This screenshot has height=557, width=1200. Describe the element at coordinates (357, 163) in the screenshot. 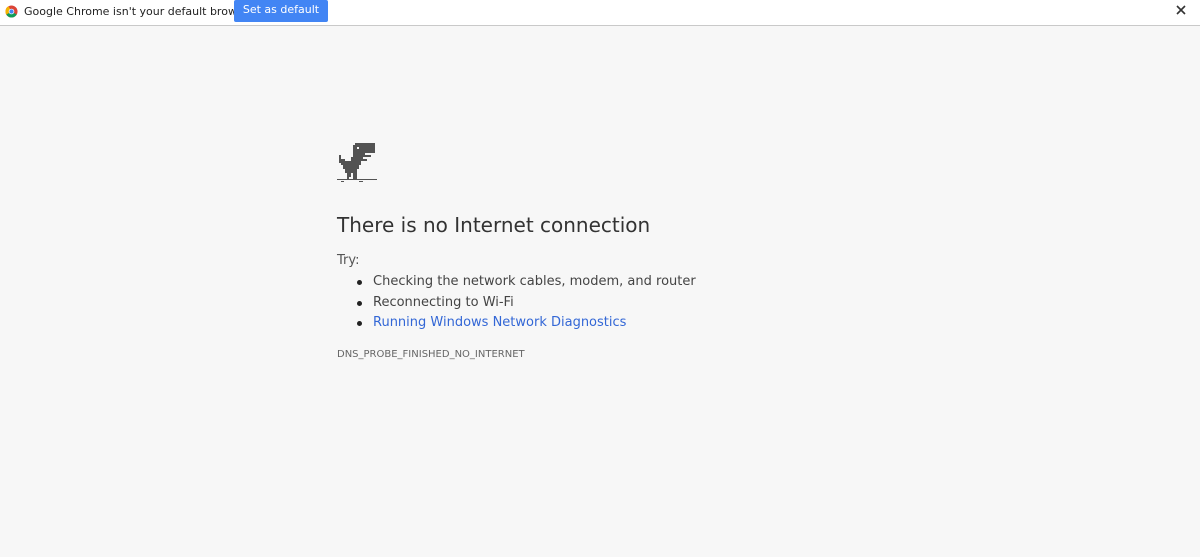

I see `dino-icon` at that location.